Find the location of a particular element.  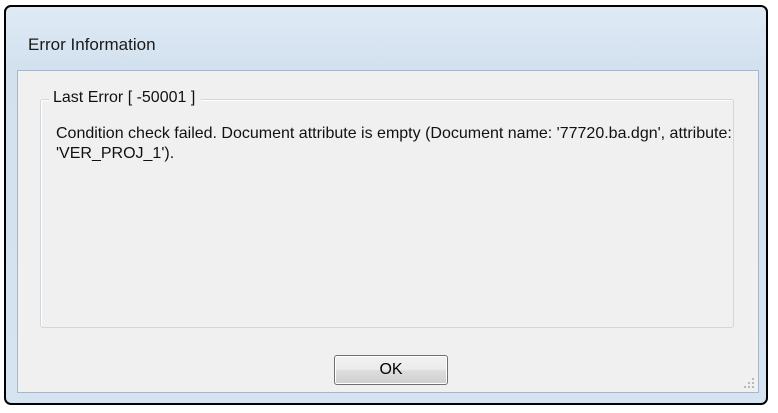

window-title: Error Information is located at coordinates (92, 44).